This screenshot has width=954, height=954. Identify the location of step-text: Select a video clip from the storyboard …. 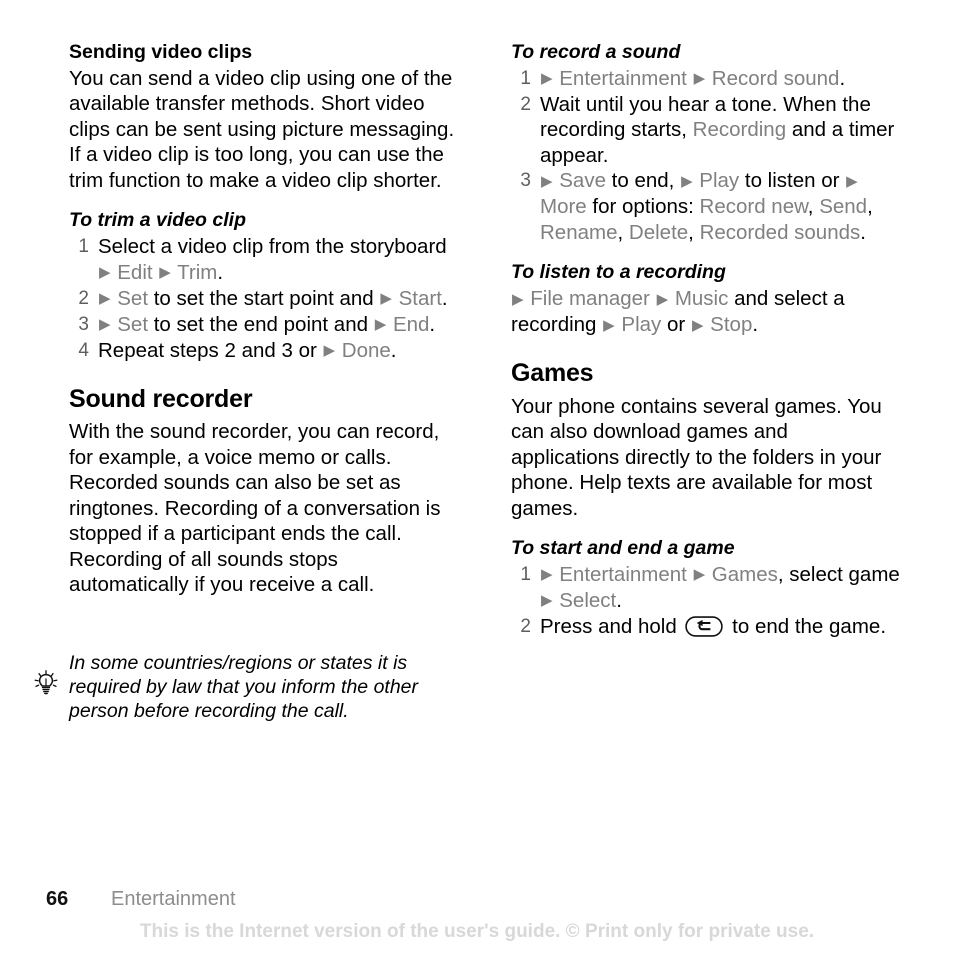
(272, 259).